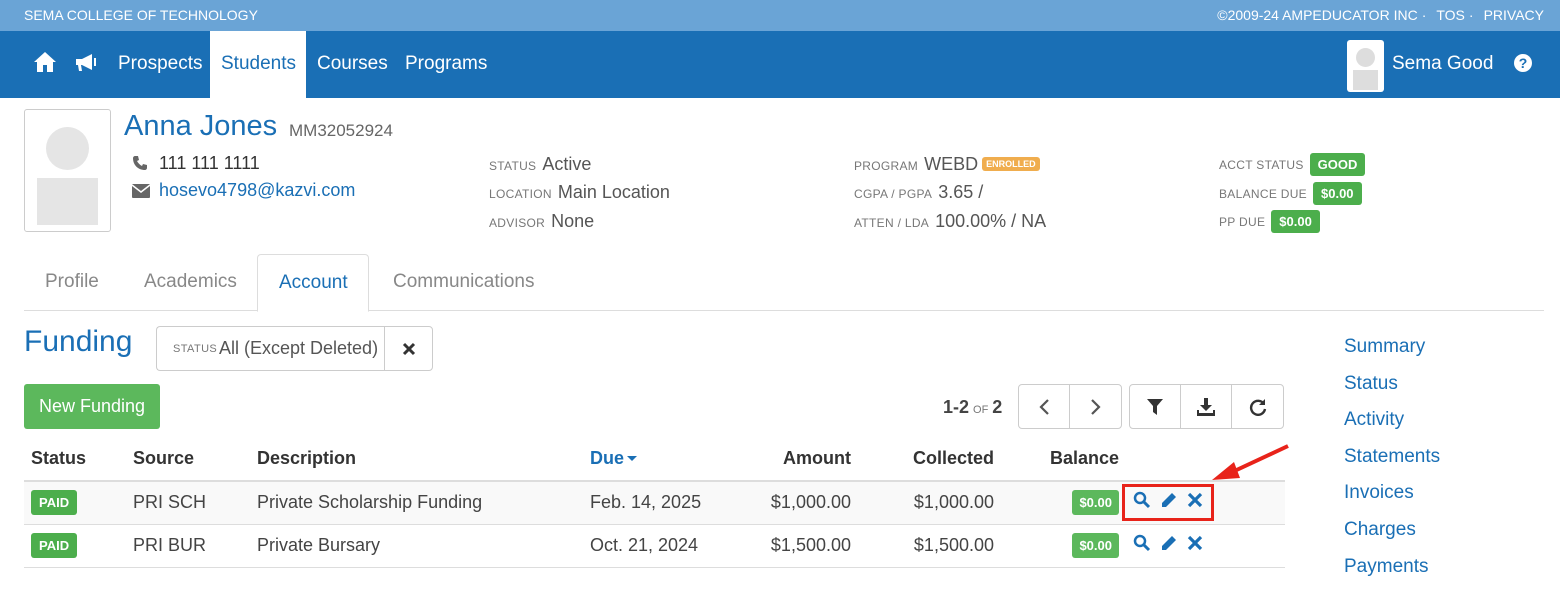 This screenshot has width=1560, height=592. I want to click on tos-link: TOS, so click(1450, 15).